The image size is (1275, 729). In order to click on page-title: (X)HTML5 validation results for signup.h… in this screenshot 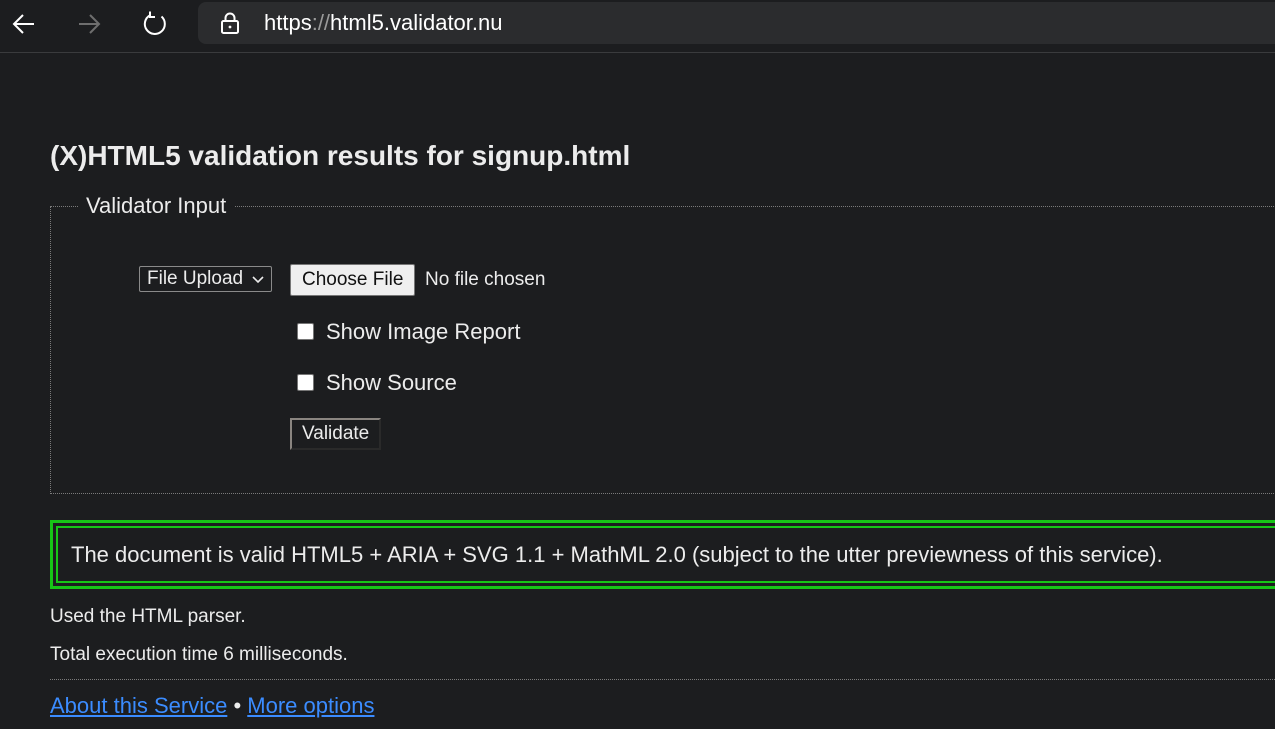, I will do `click(340, 155)`.